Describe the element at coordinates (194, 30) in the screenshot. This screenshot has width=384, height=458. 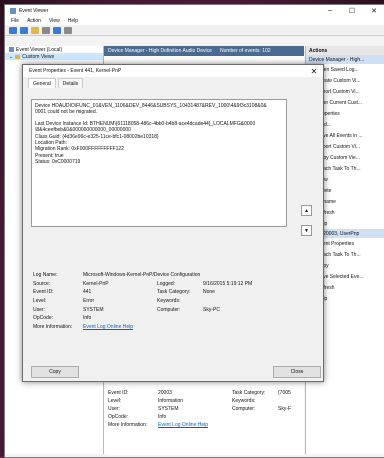
I see `toolbar` at that location.